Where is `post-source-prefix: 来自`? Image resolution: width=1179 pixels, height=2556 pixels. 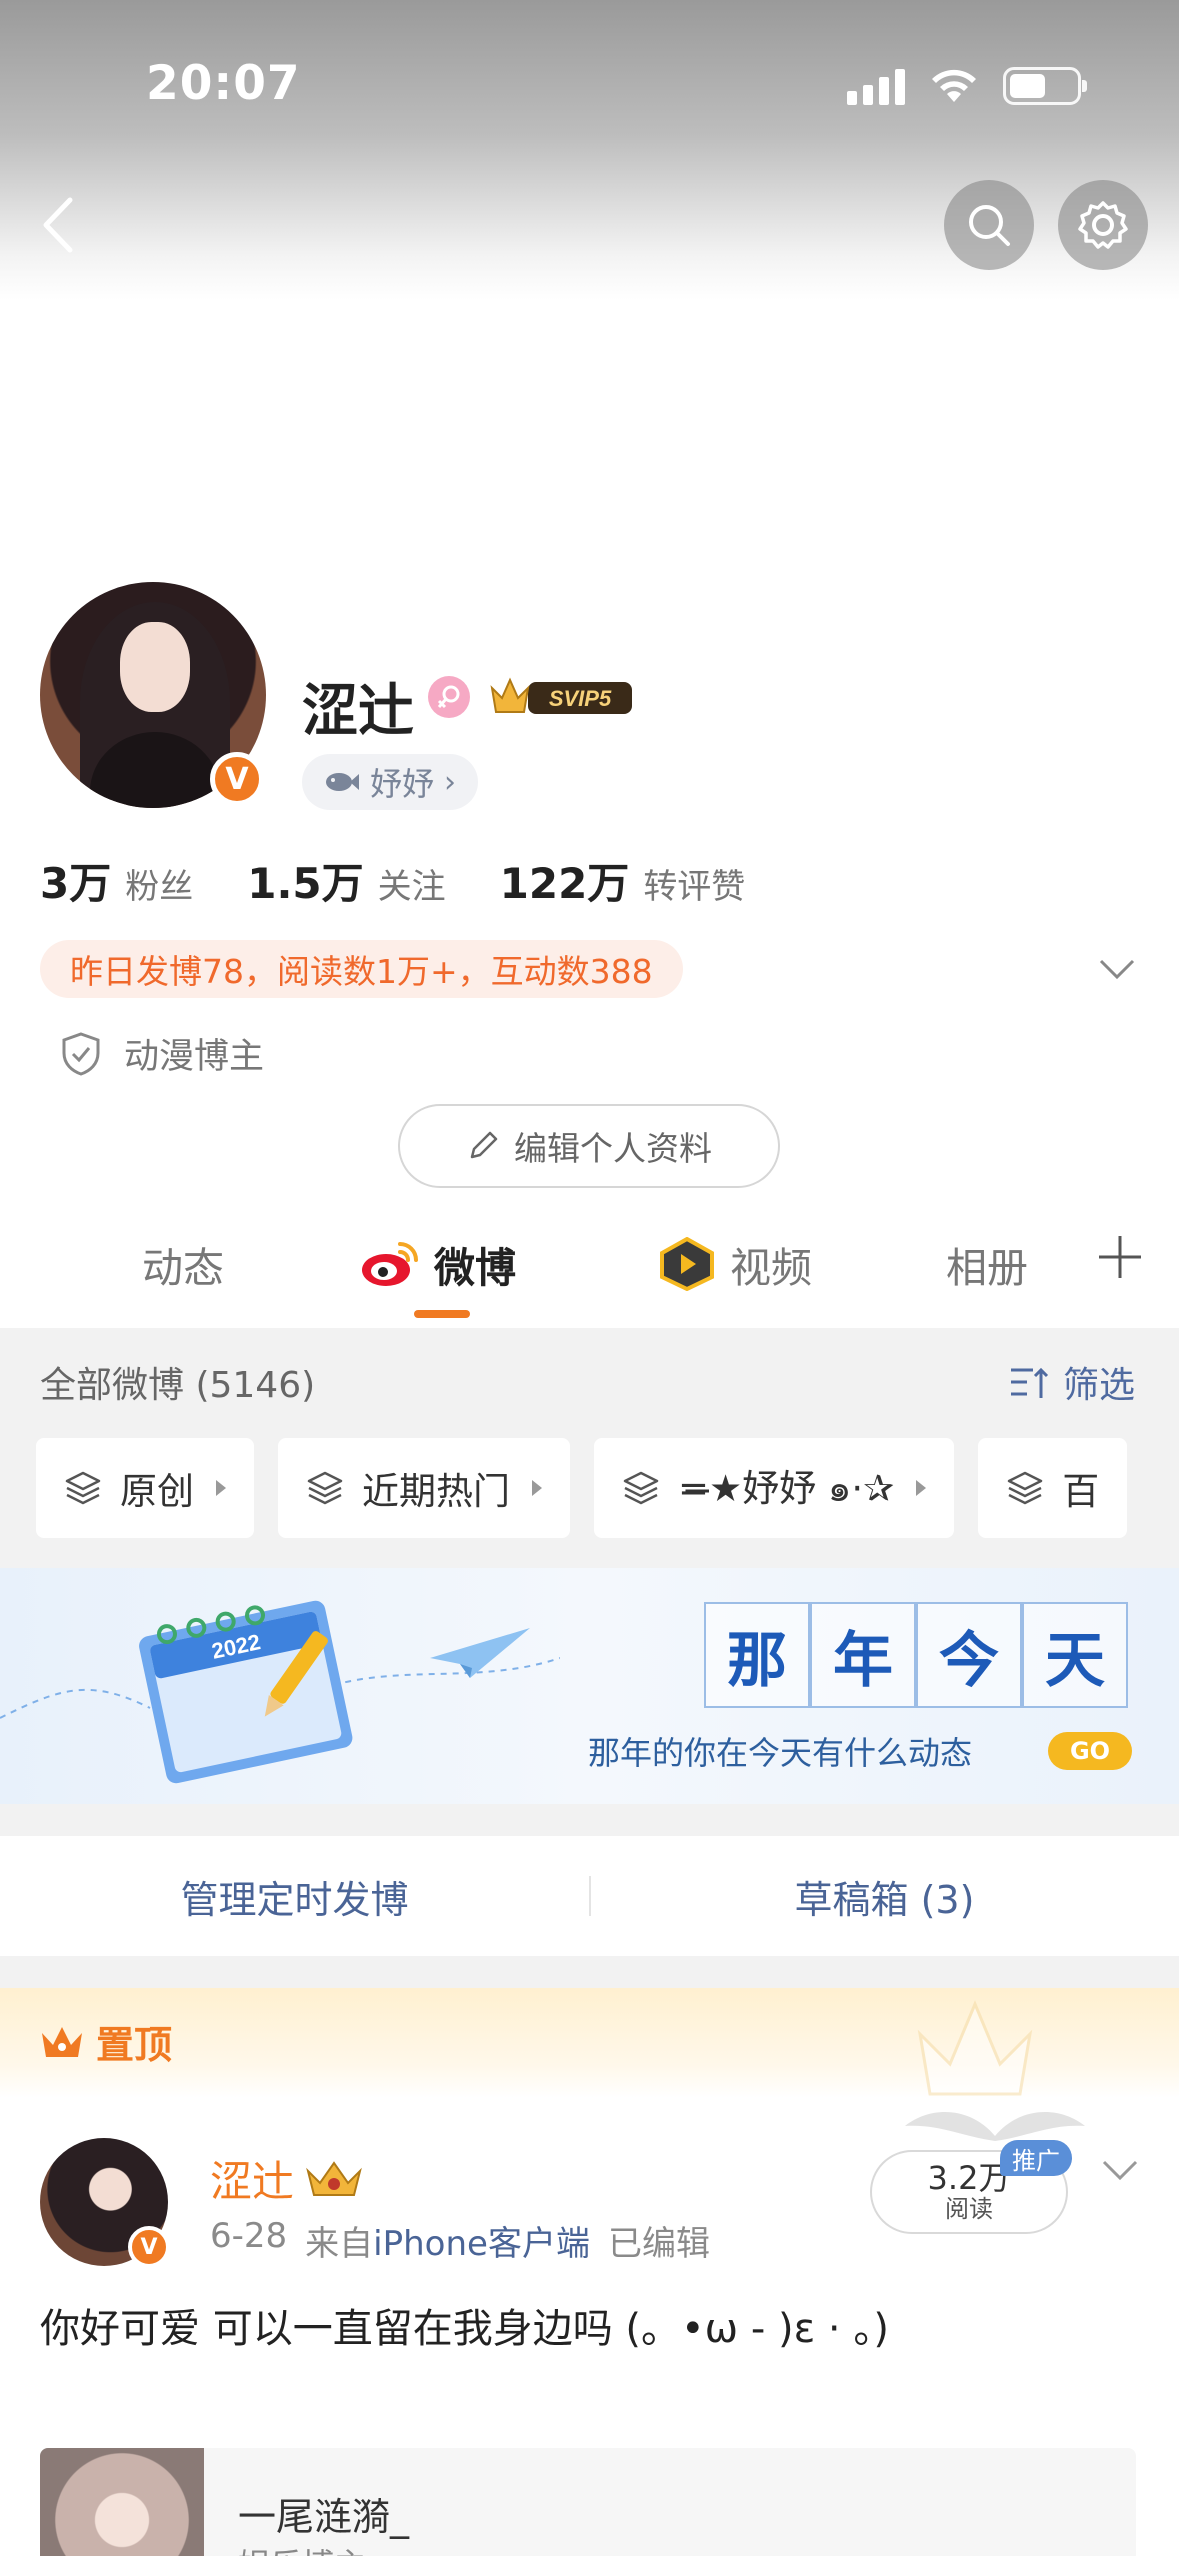 post-source-prefix: 来自 is located at coordinates (339, 2244).